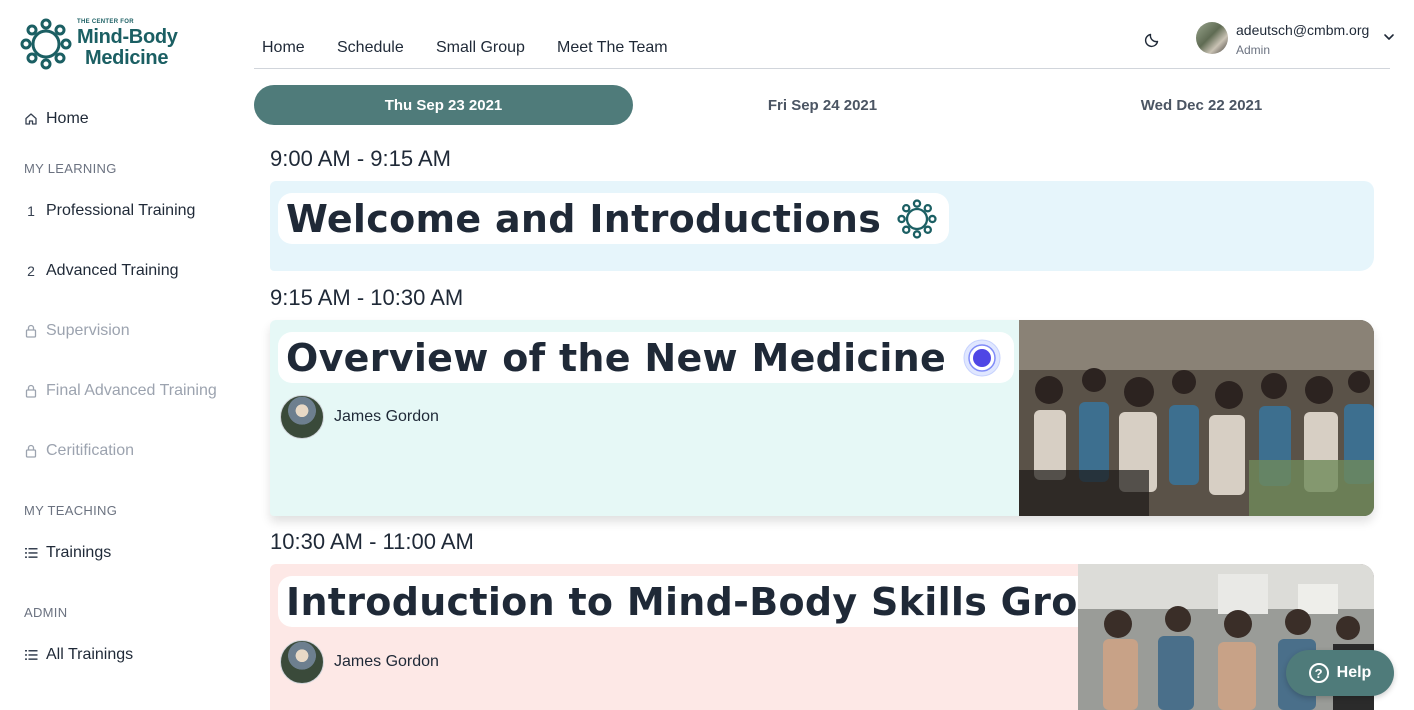 This screenshot has width=1414, height=710. I want to click on sidebar-item-label: Ceritification, so click(90, 450).